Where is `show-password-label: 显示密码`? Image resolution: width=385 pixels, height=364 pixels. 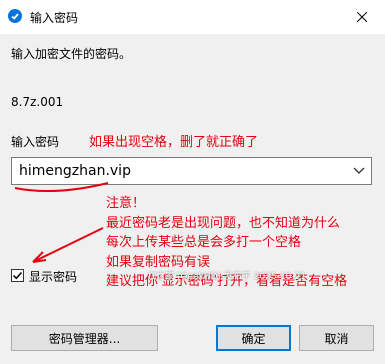
show-password-label: 显示密码 is located at coordinates (53, 276).